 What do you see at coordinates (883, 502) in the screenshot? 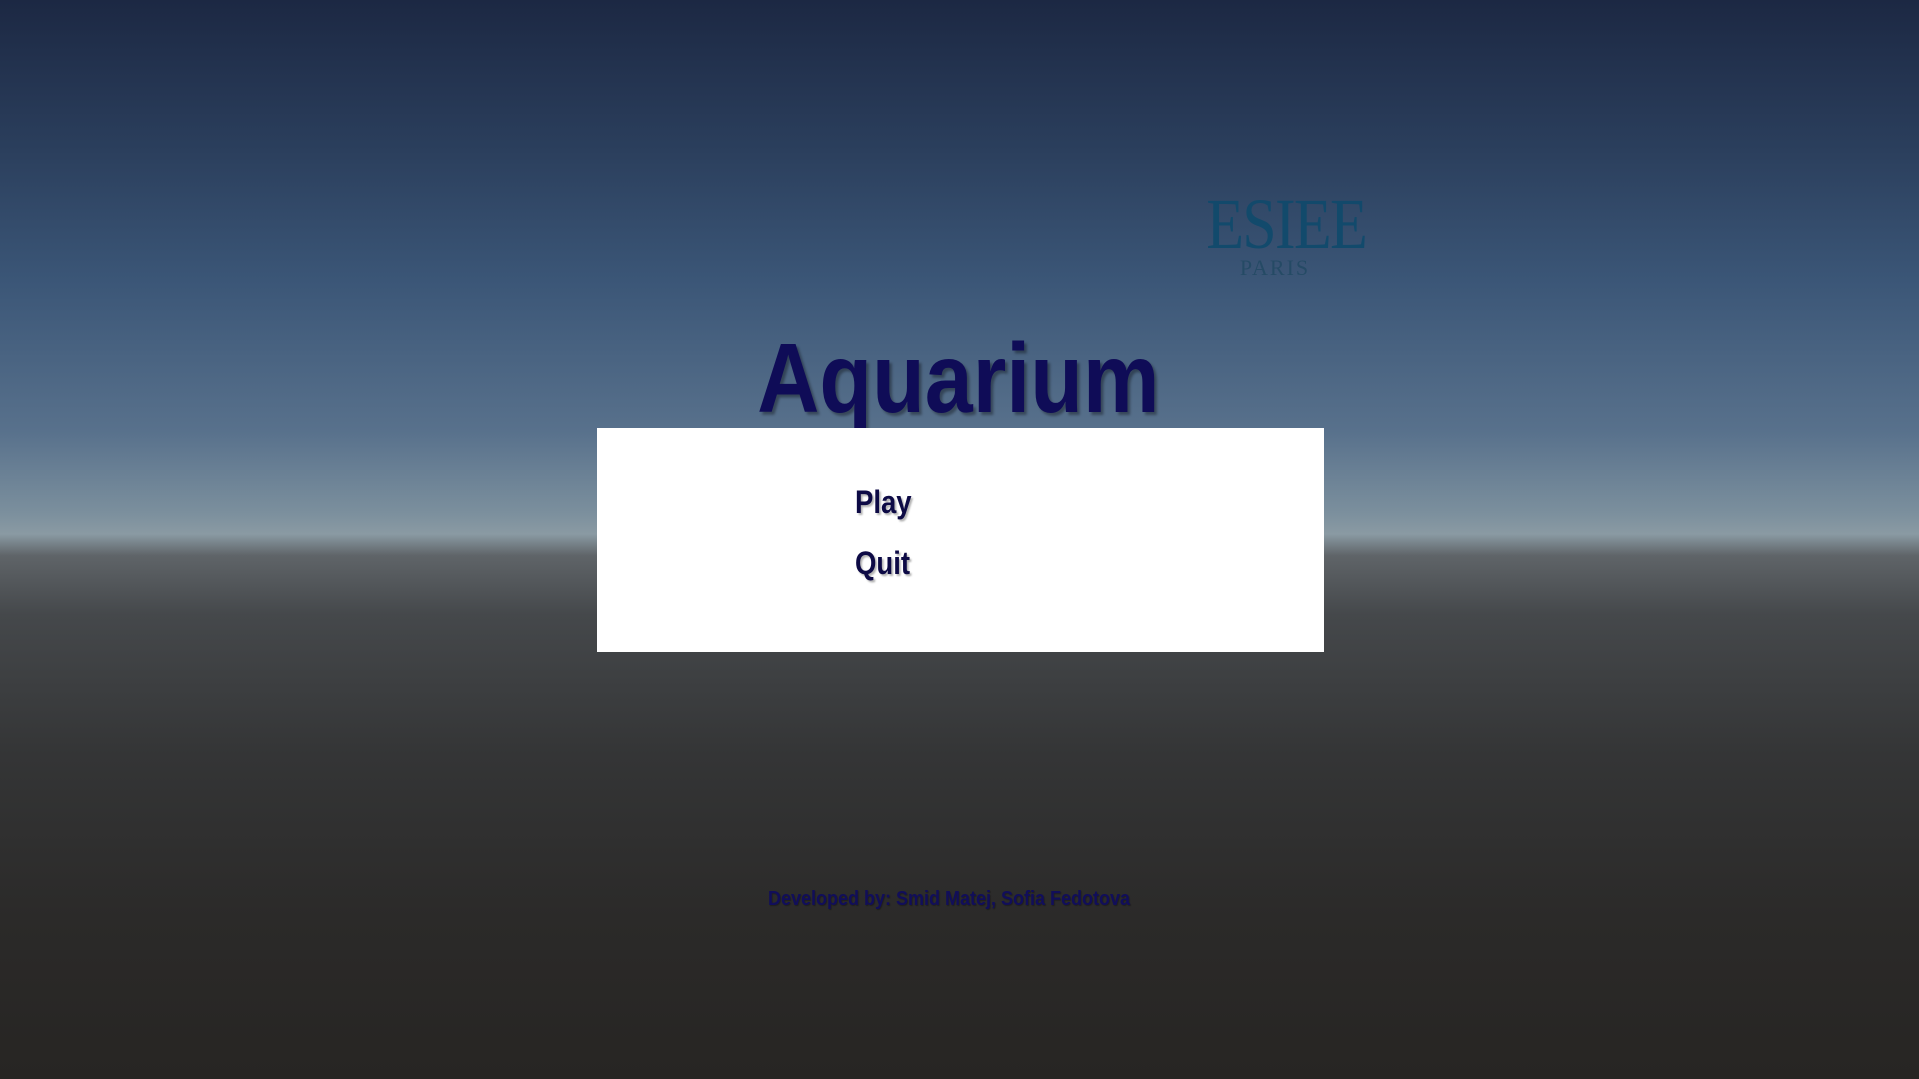
I see `play-button: Play` at bounding box center [883, 502].